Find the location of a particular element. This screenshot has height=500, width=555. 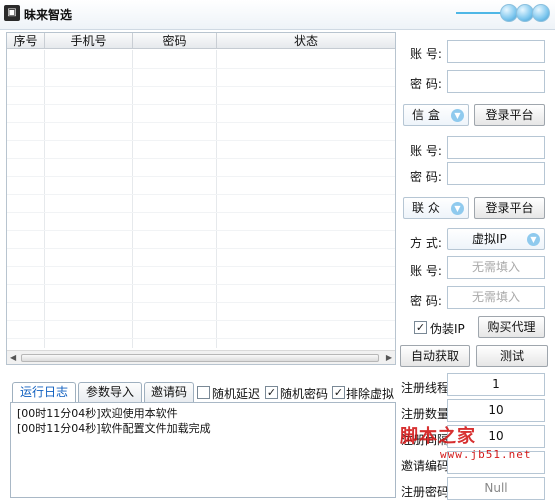

watermark-text: 脚本之家 is located at coordinates (438, 436).